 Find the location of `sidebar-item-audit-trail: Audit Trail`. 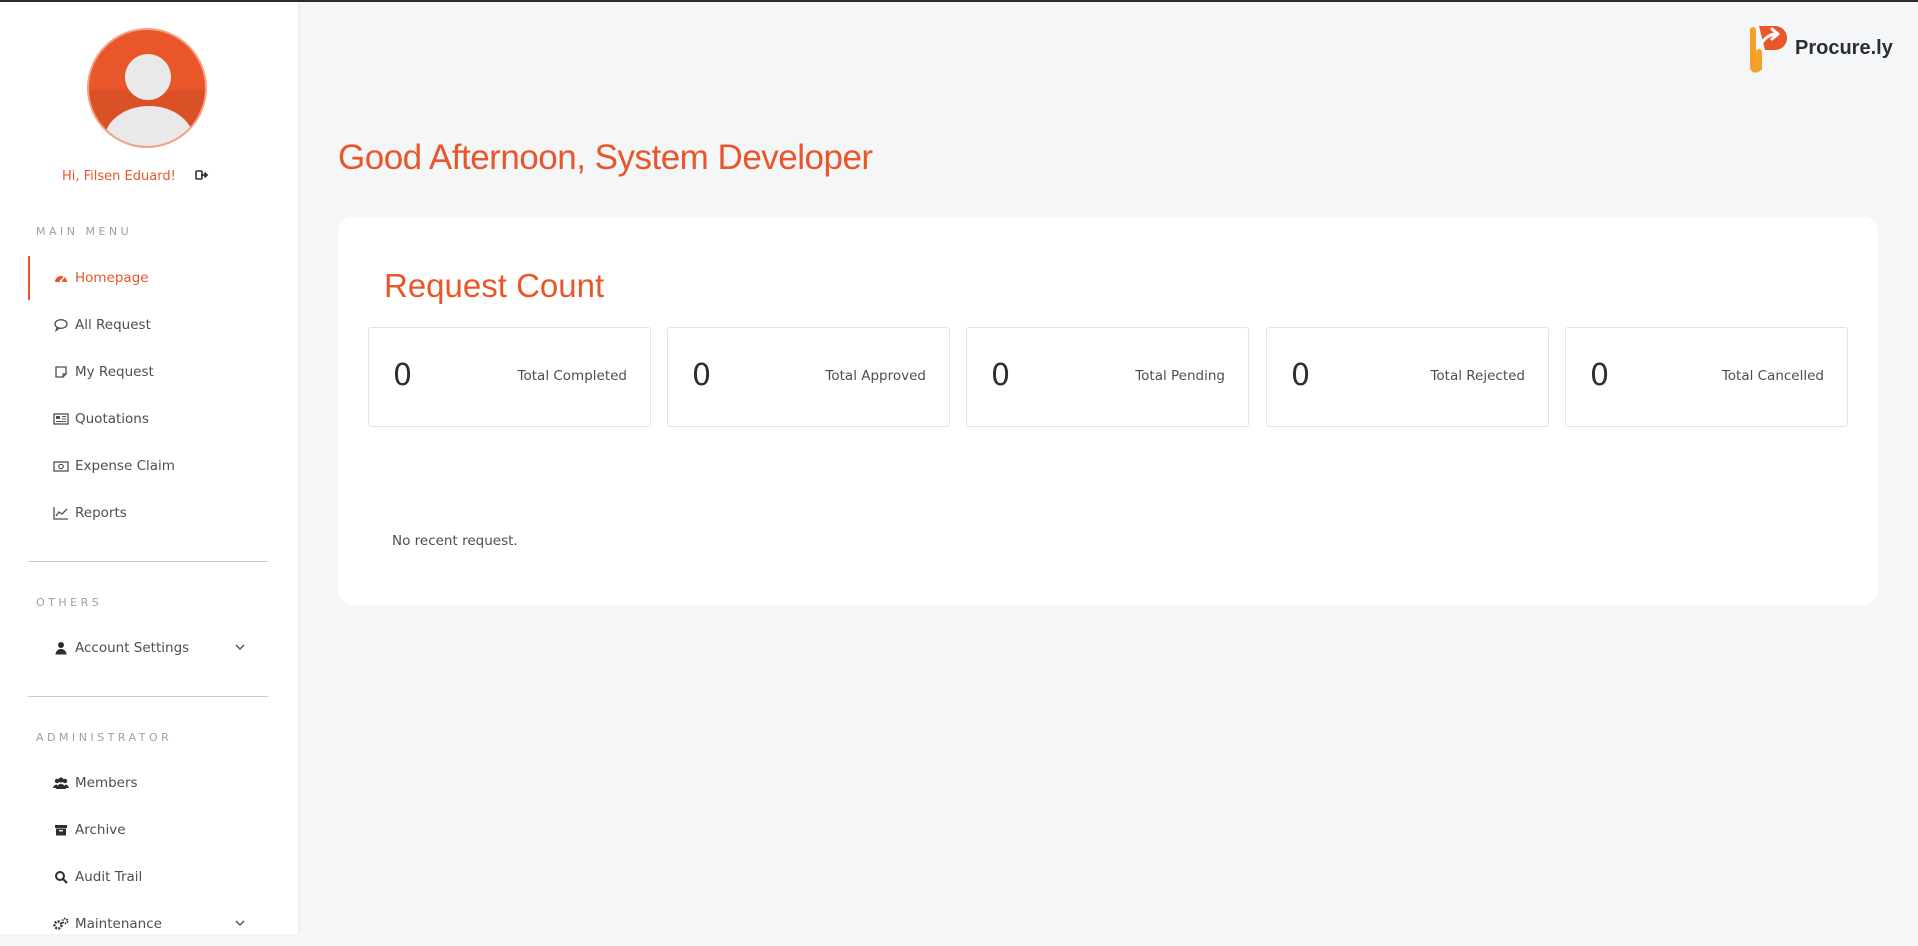

sidebar-item-audit-trail: Audit Trail is located at coordinates (148, 877).